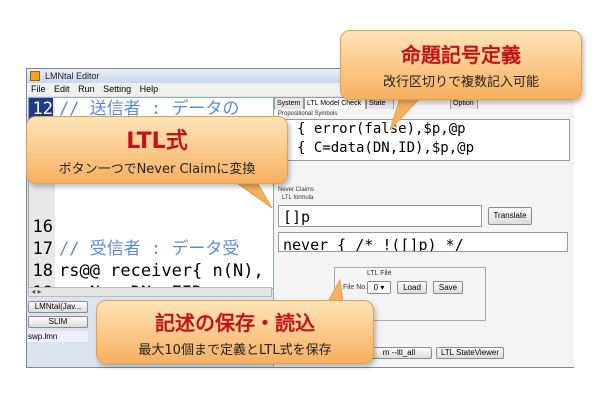 The image size is (600, 400). What do you see at coordinates (289, 103) in the screenshot?
I see `tab-system: System` at bounding box center [289, 103].